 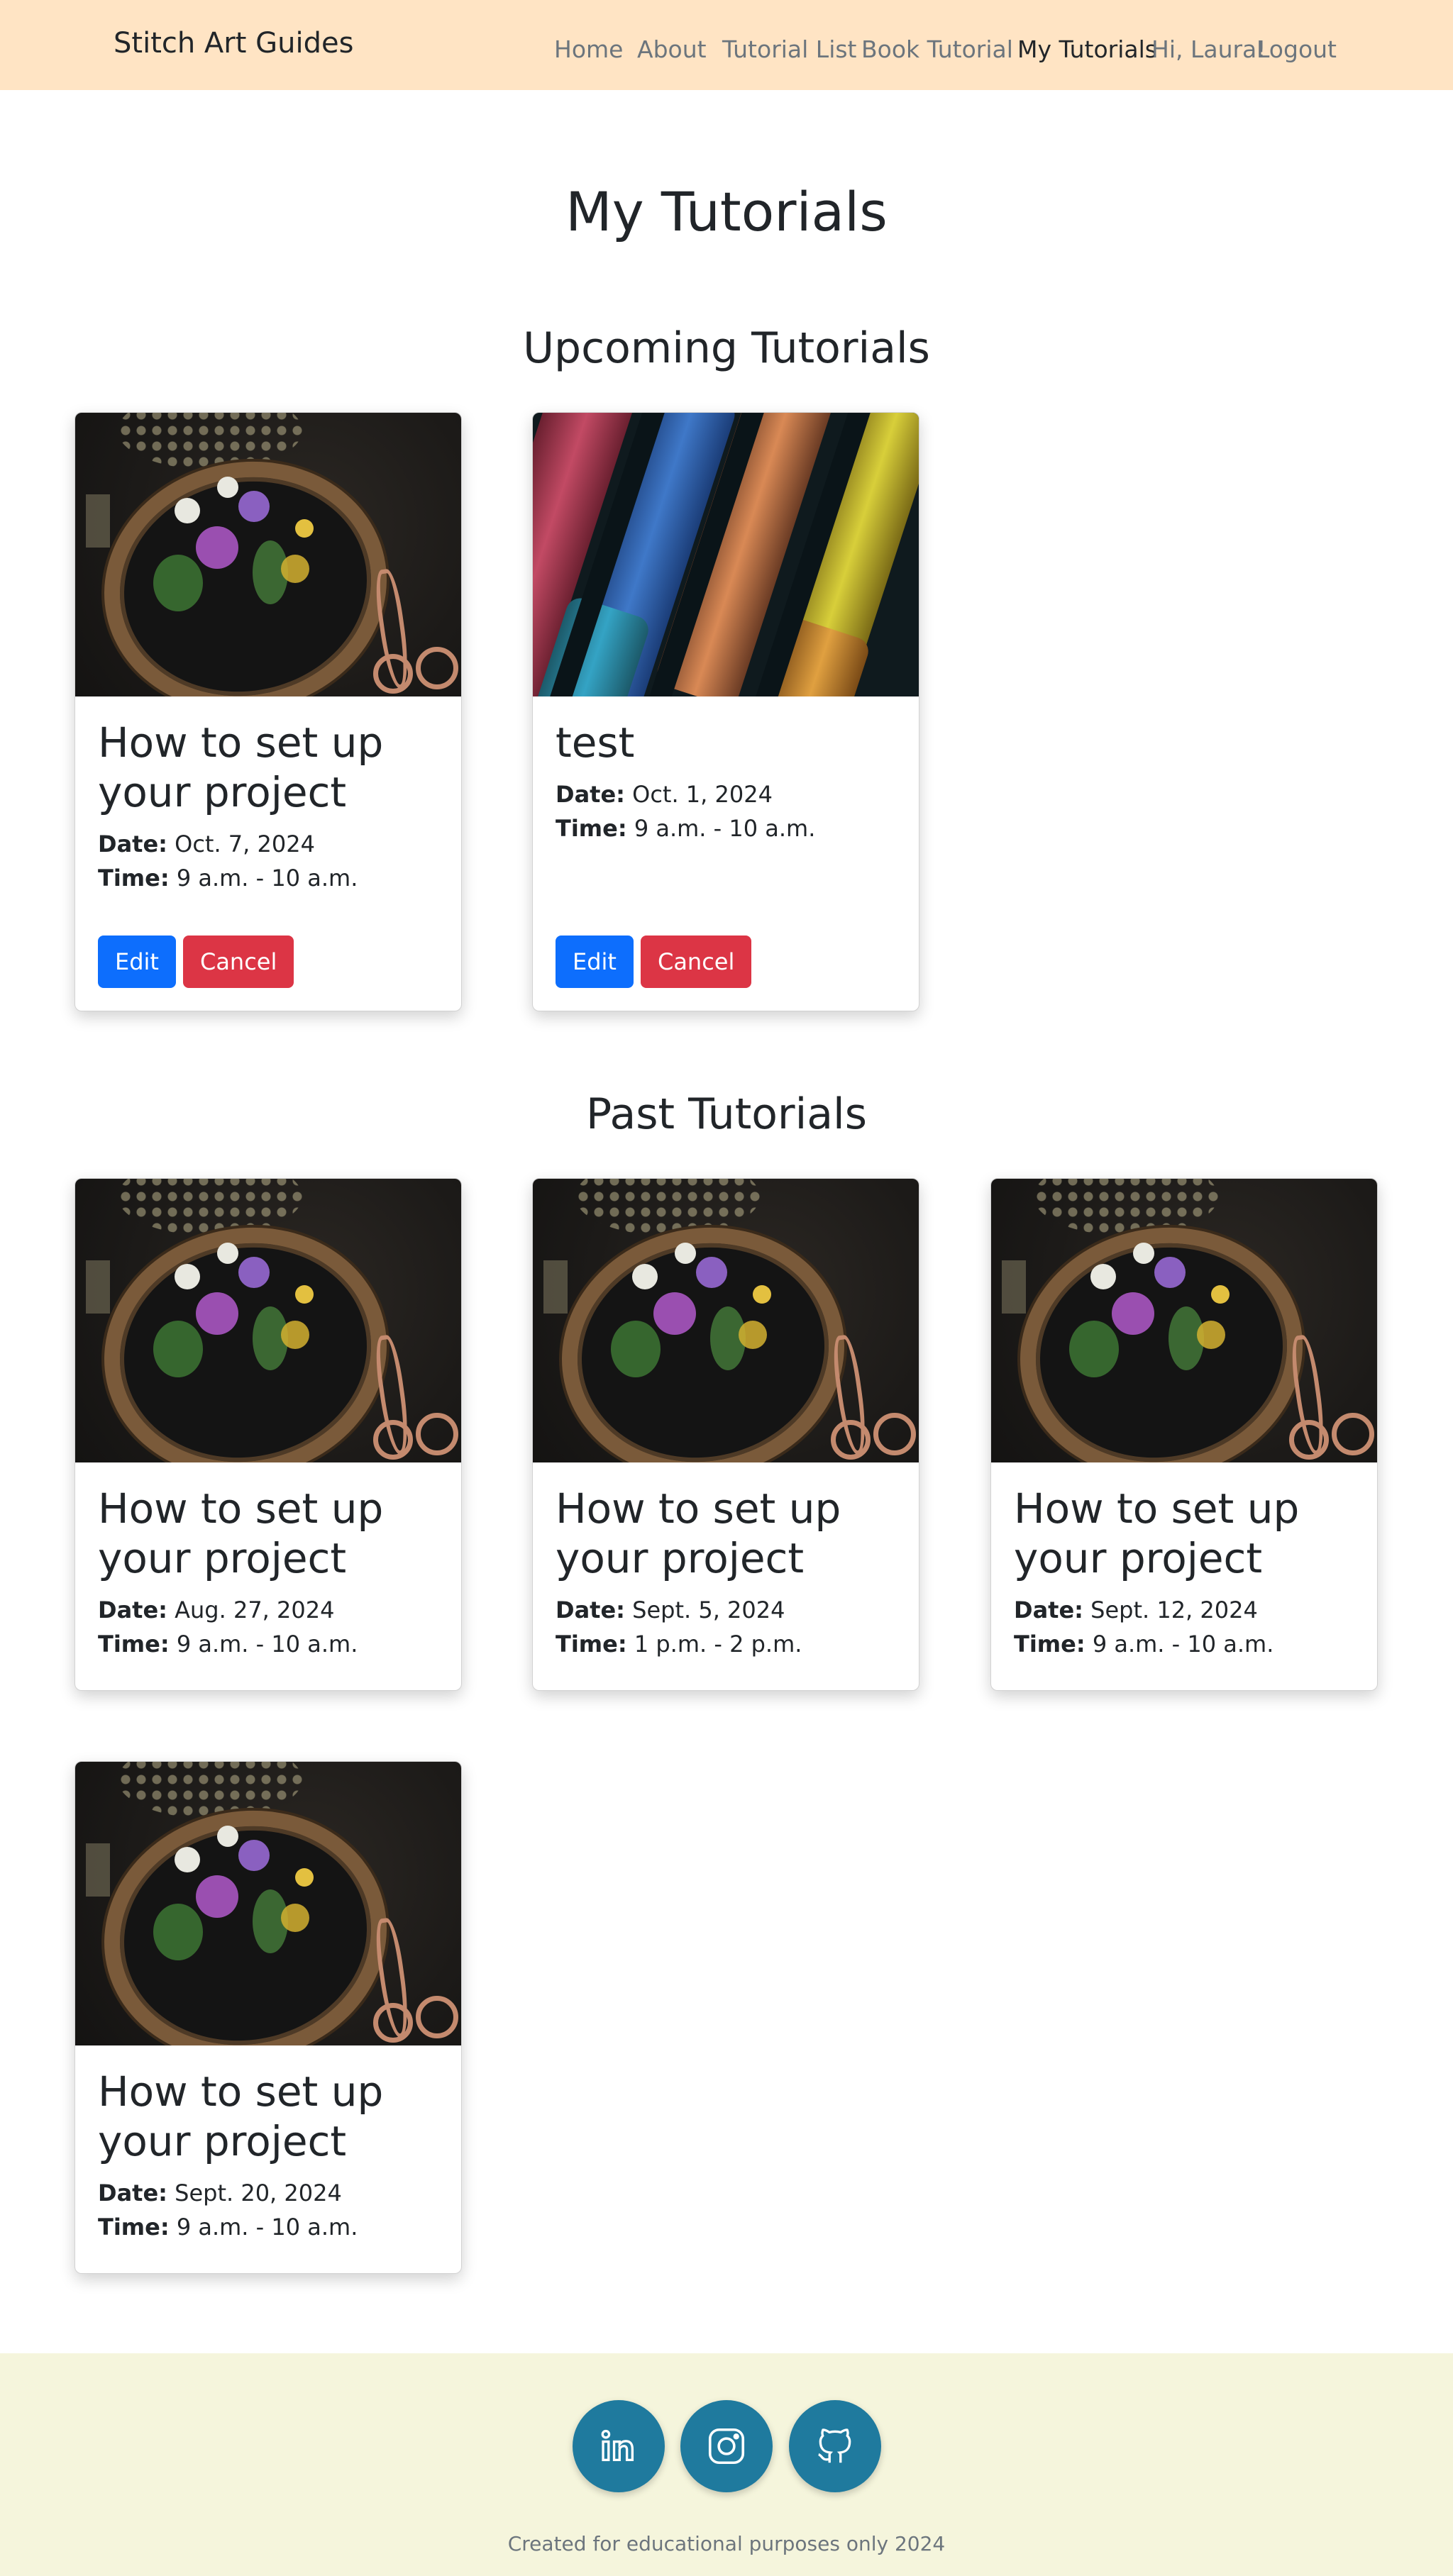 What do you see at coordinates (595, 742) in the screenshot?
I see `card-title: test` at bounding box center [595, 742].